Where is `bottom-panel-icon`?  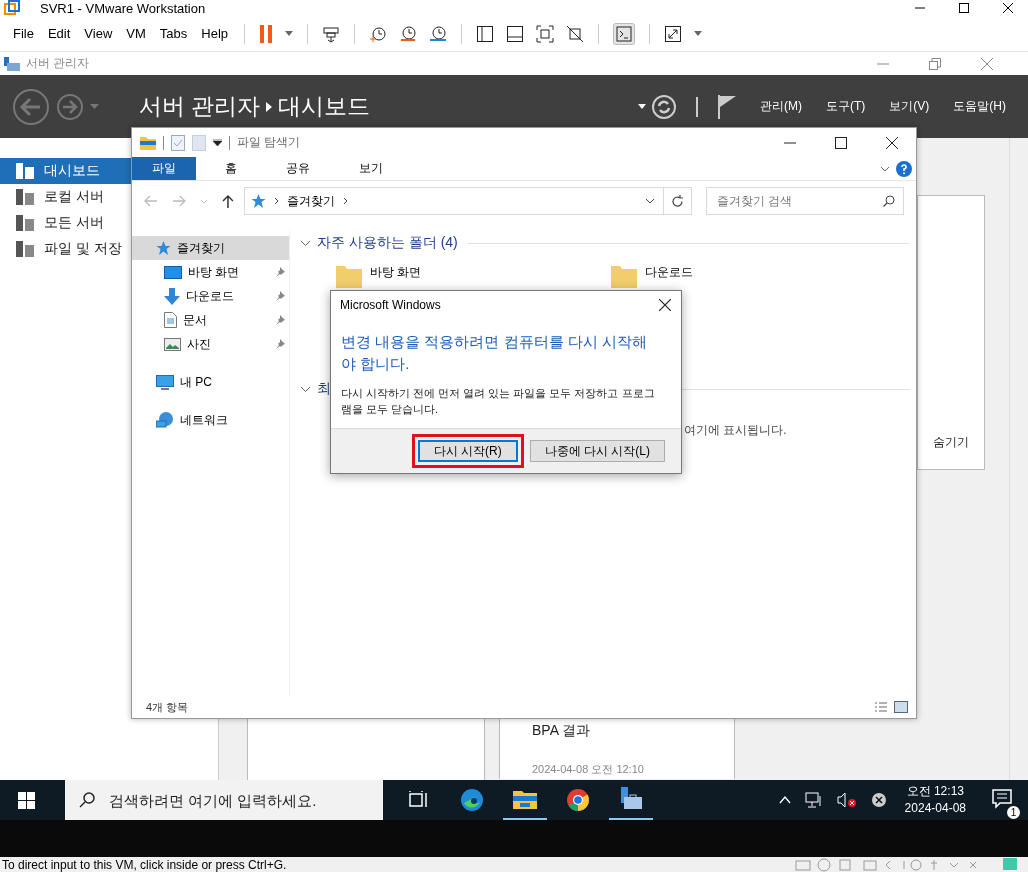
bottom-panel-icon is located at coordinates (515, 33).